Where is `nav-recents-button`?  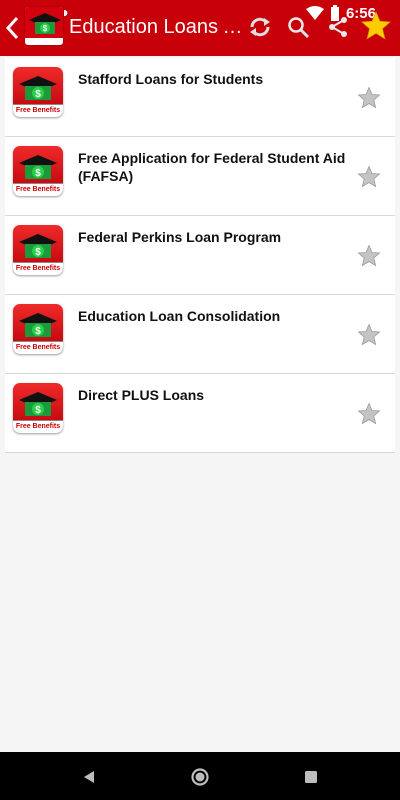 nav-recents-button is located at coordinates (311, 777).